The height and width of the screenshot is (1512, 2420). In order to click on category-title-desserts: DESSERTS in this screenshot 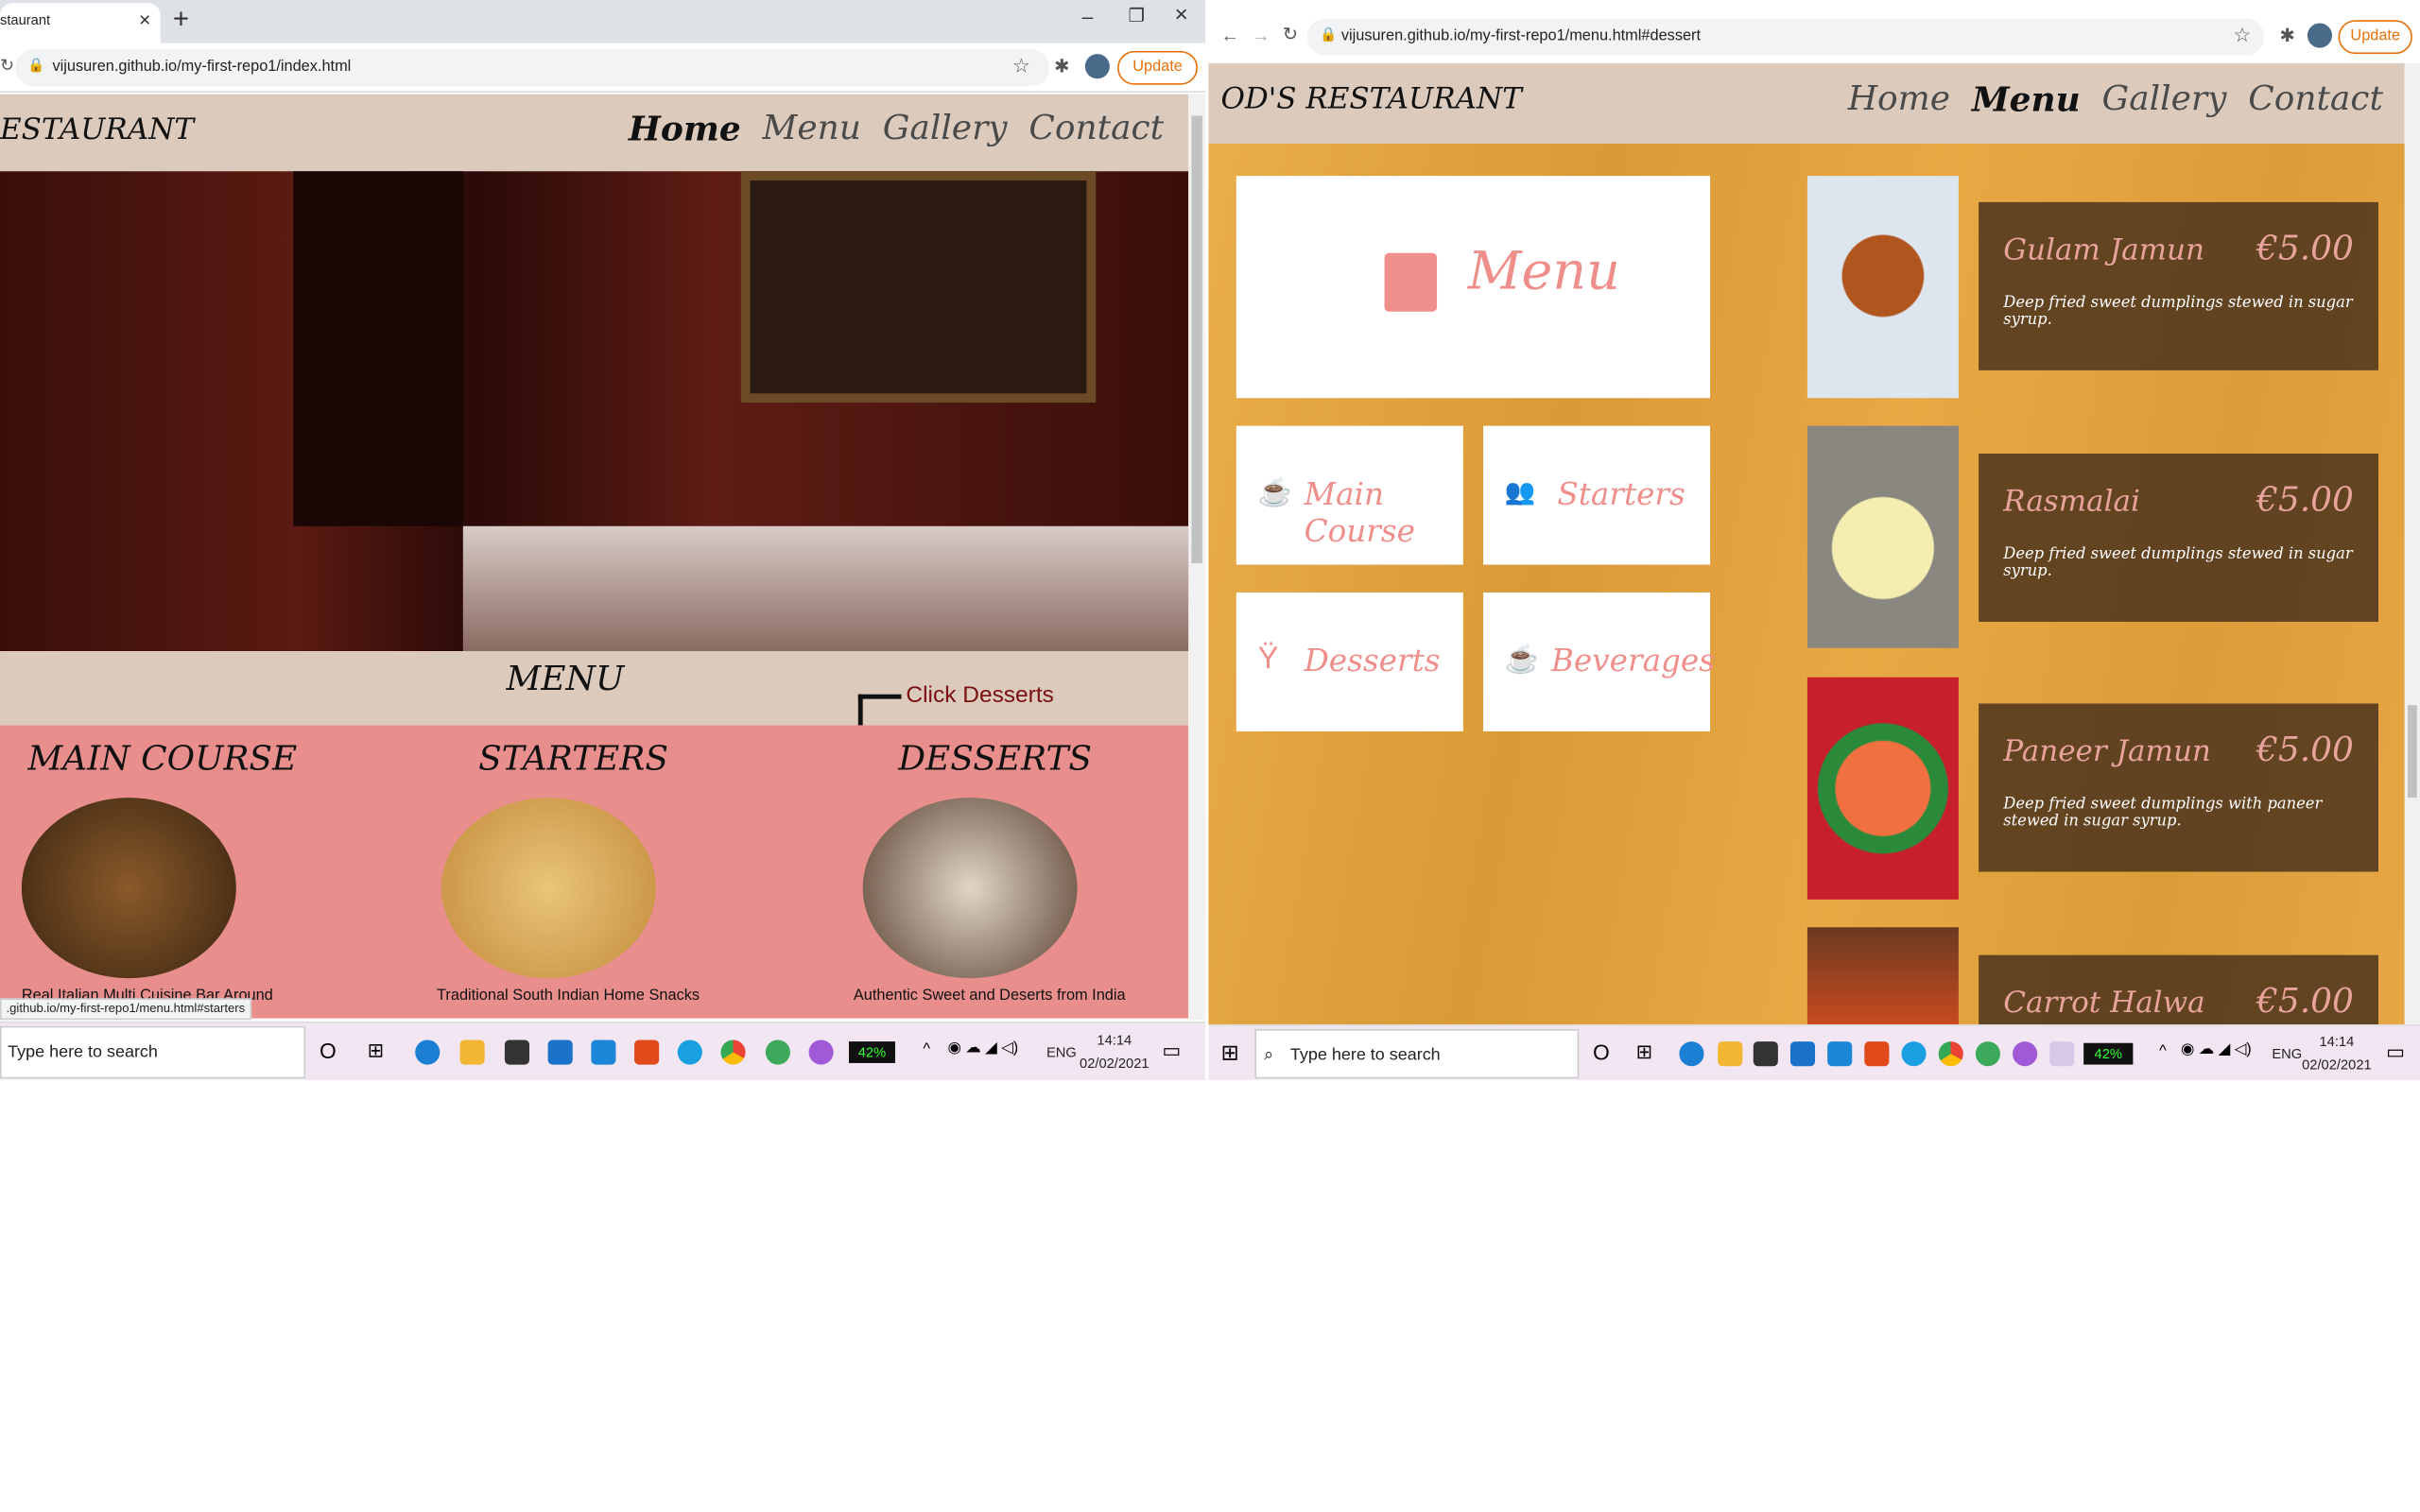, I will do `click(995, 760)`.